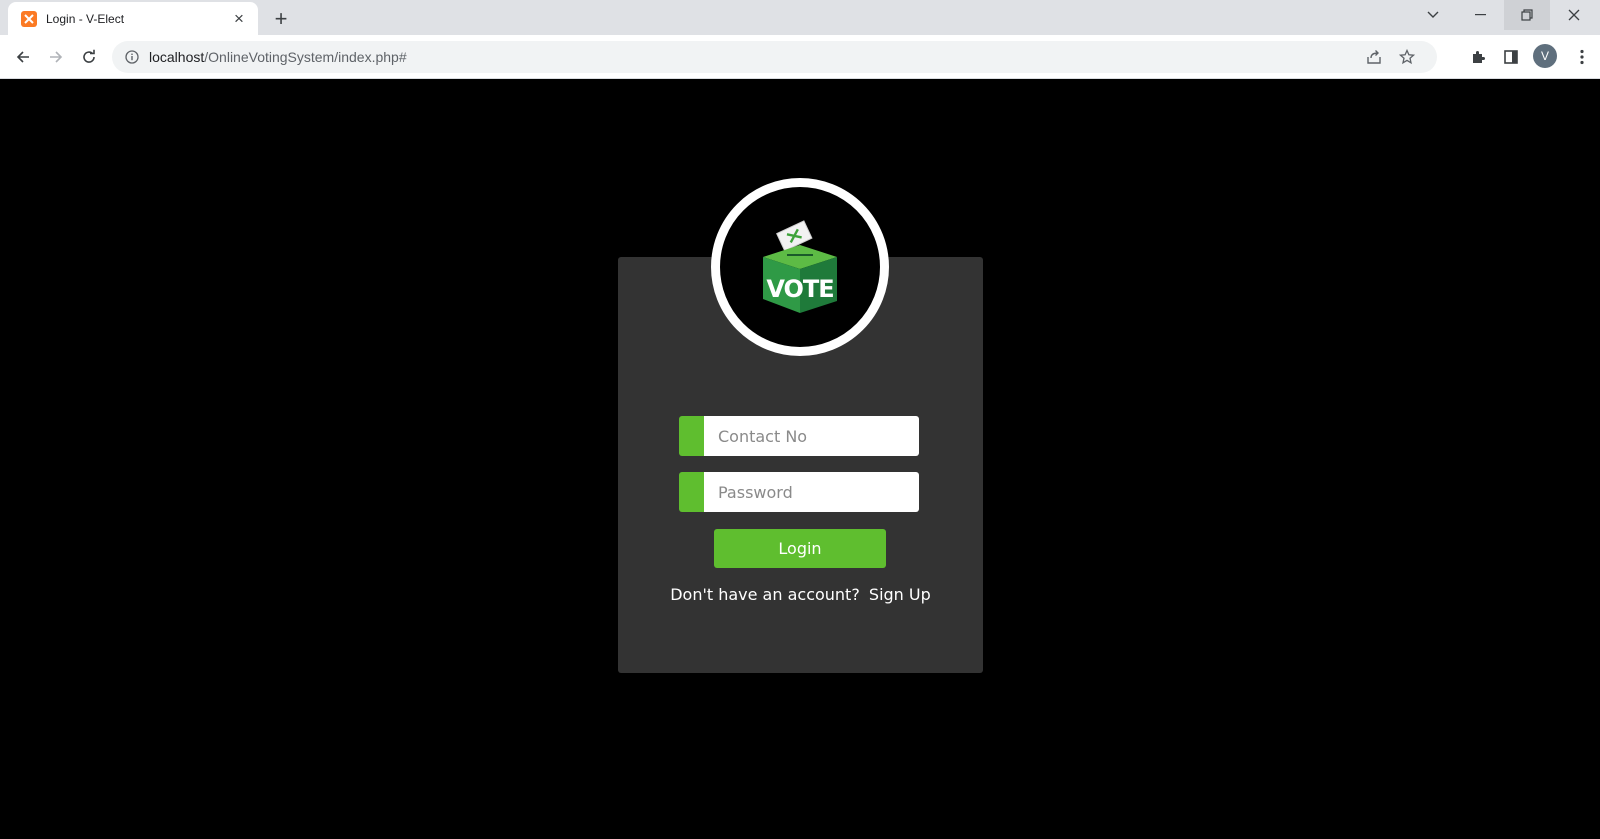 This screenshot has height=839, width=1600. Describe the element at coordinates (281, 19) in the screenshot. I see `new-tab-icon: +` at that location.